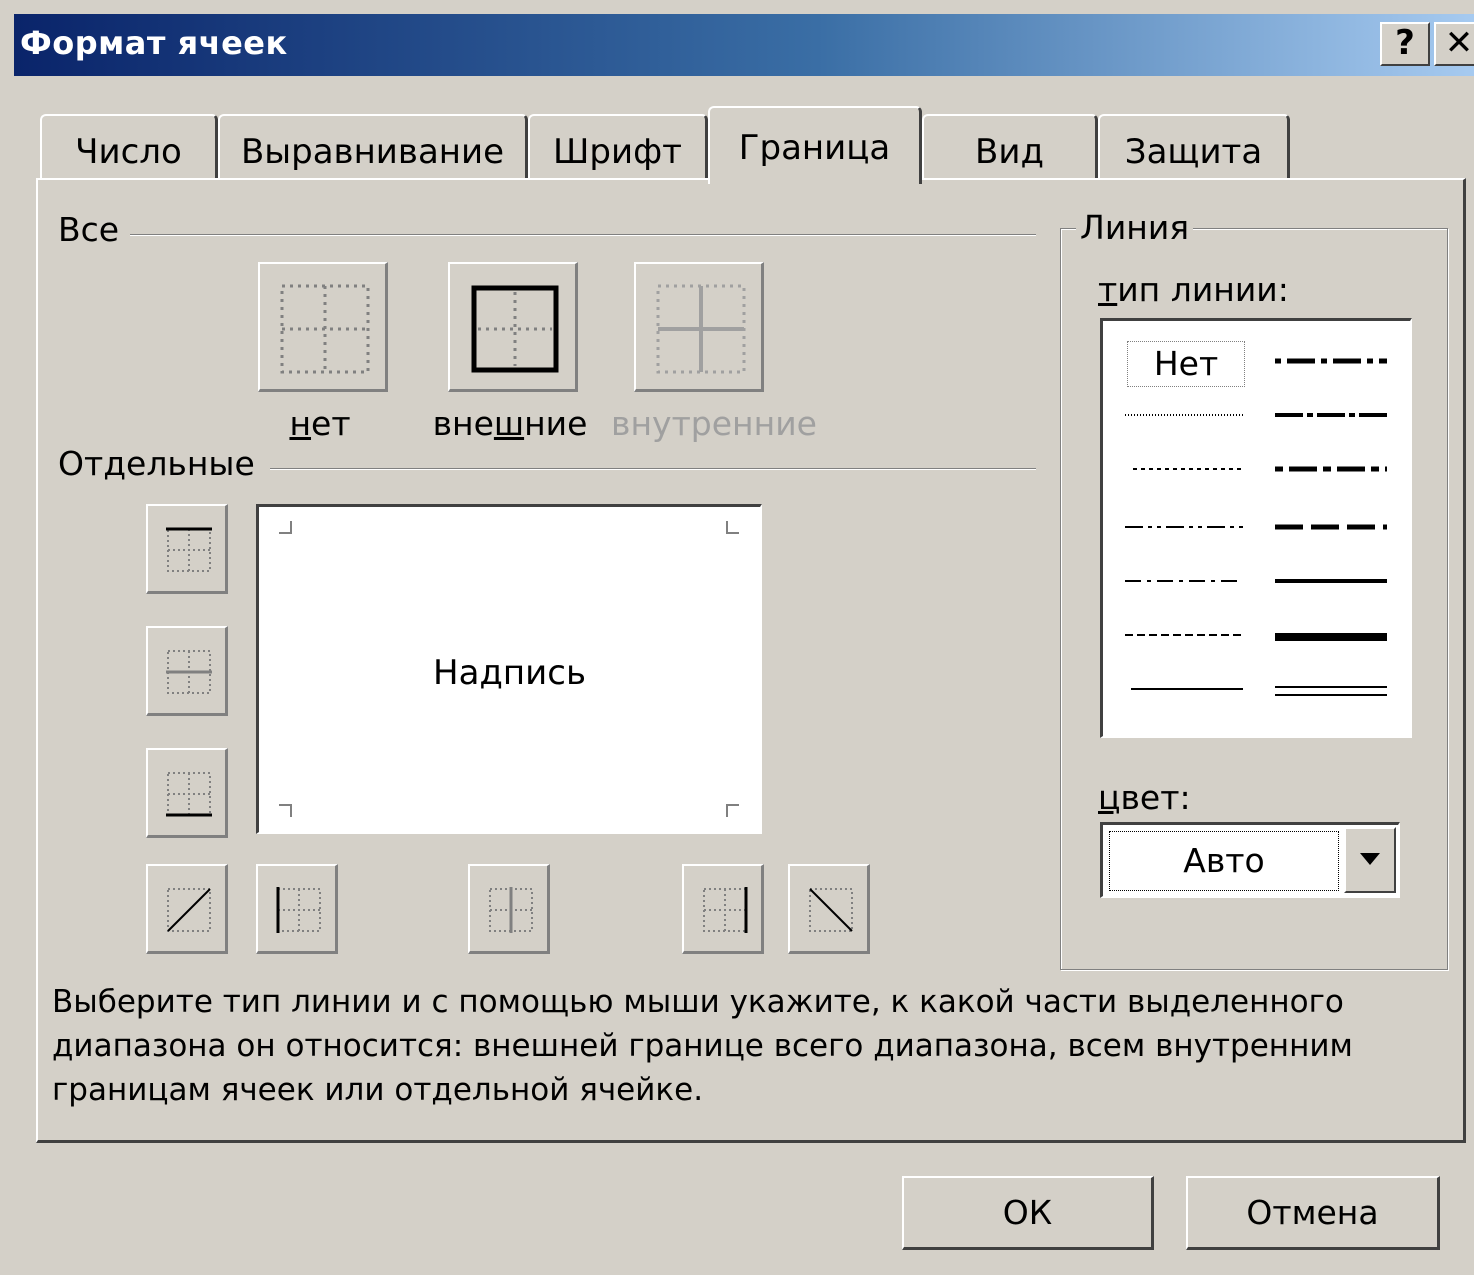  I want to click on help-icon: ?, so click(1405, 43).